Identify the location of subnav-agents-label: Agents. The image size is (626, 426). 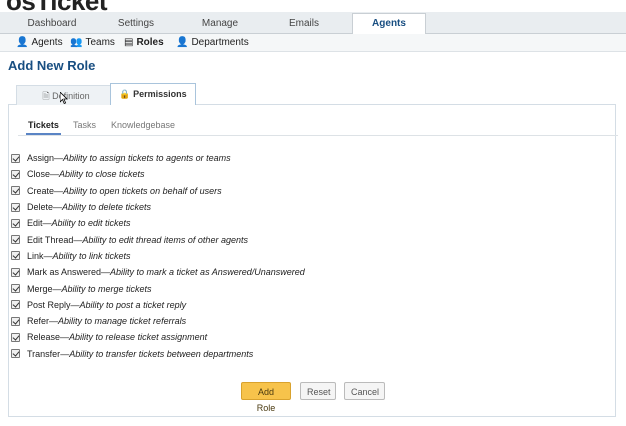
(47, 42).